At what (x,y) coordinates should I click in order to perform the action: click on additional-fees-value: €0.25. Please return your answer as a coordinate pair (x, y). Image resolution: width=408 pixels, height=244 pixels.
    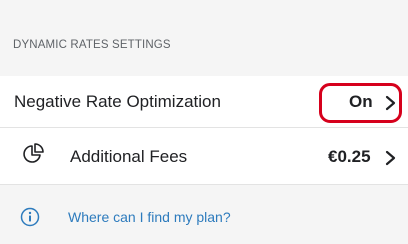
    Looking at the image, I should click on (349, 156).